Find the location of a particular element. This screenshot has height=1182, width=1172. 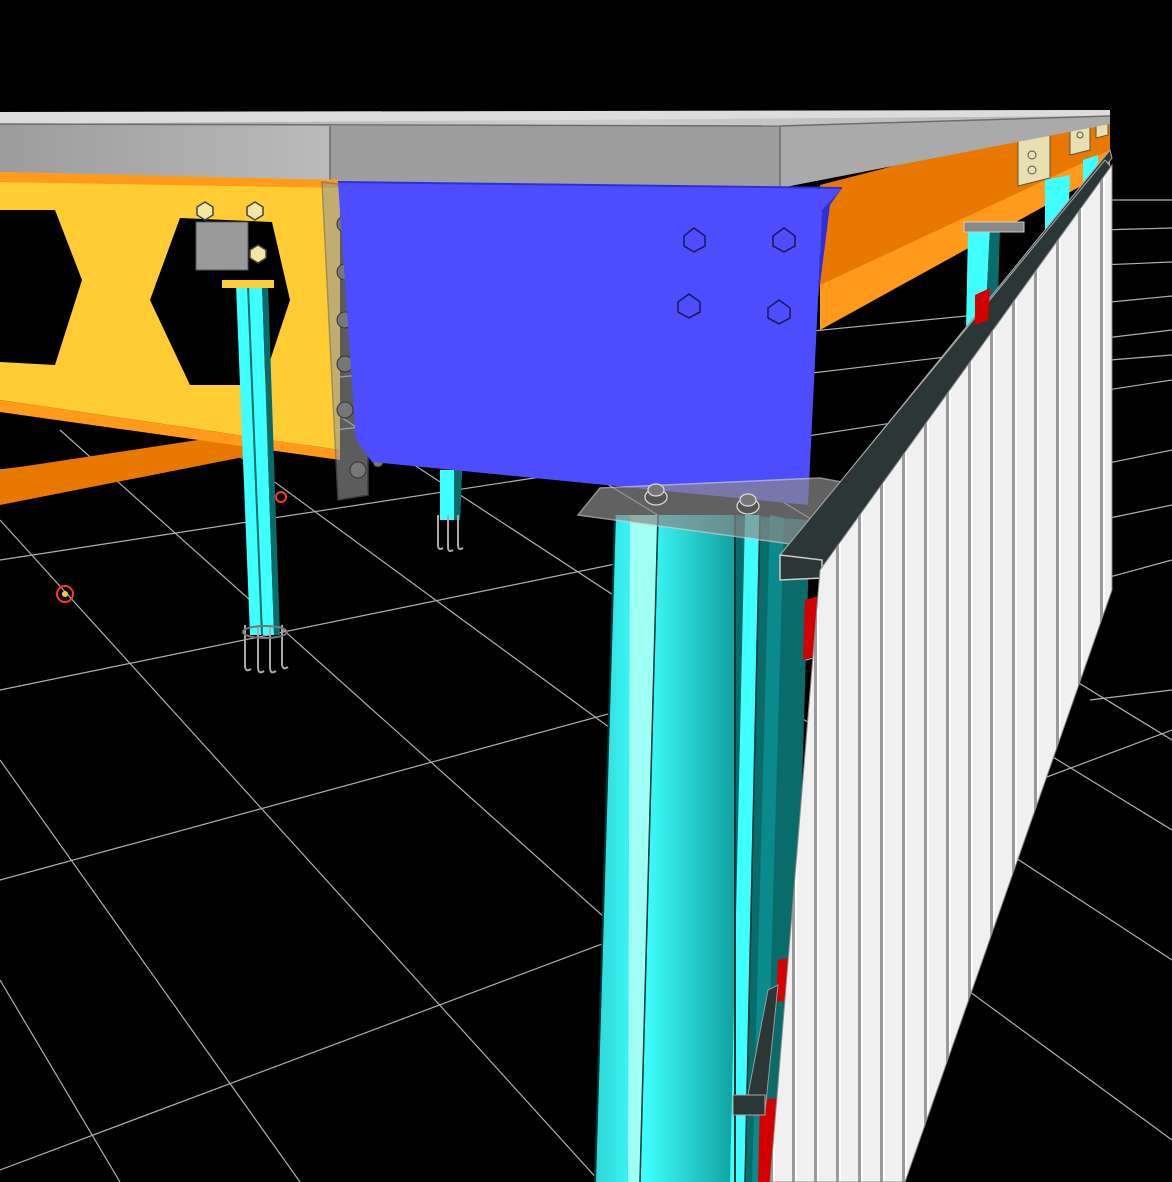

cap-plate is located at coordinates (248, 284).